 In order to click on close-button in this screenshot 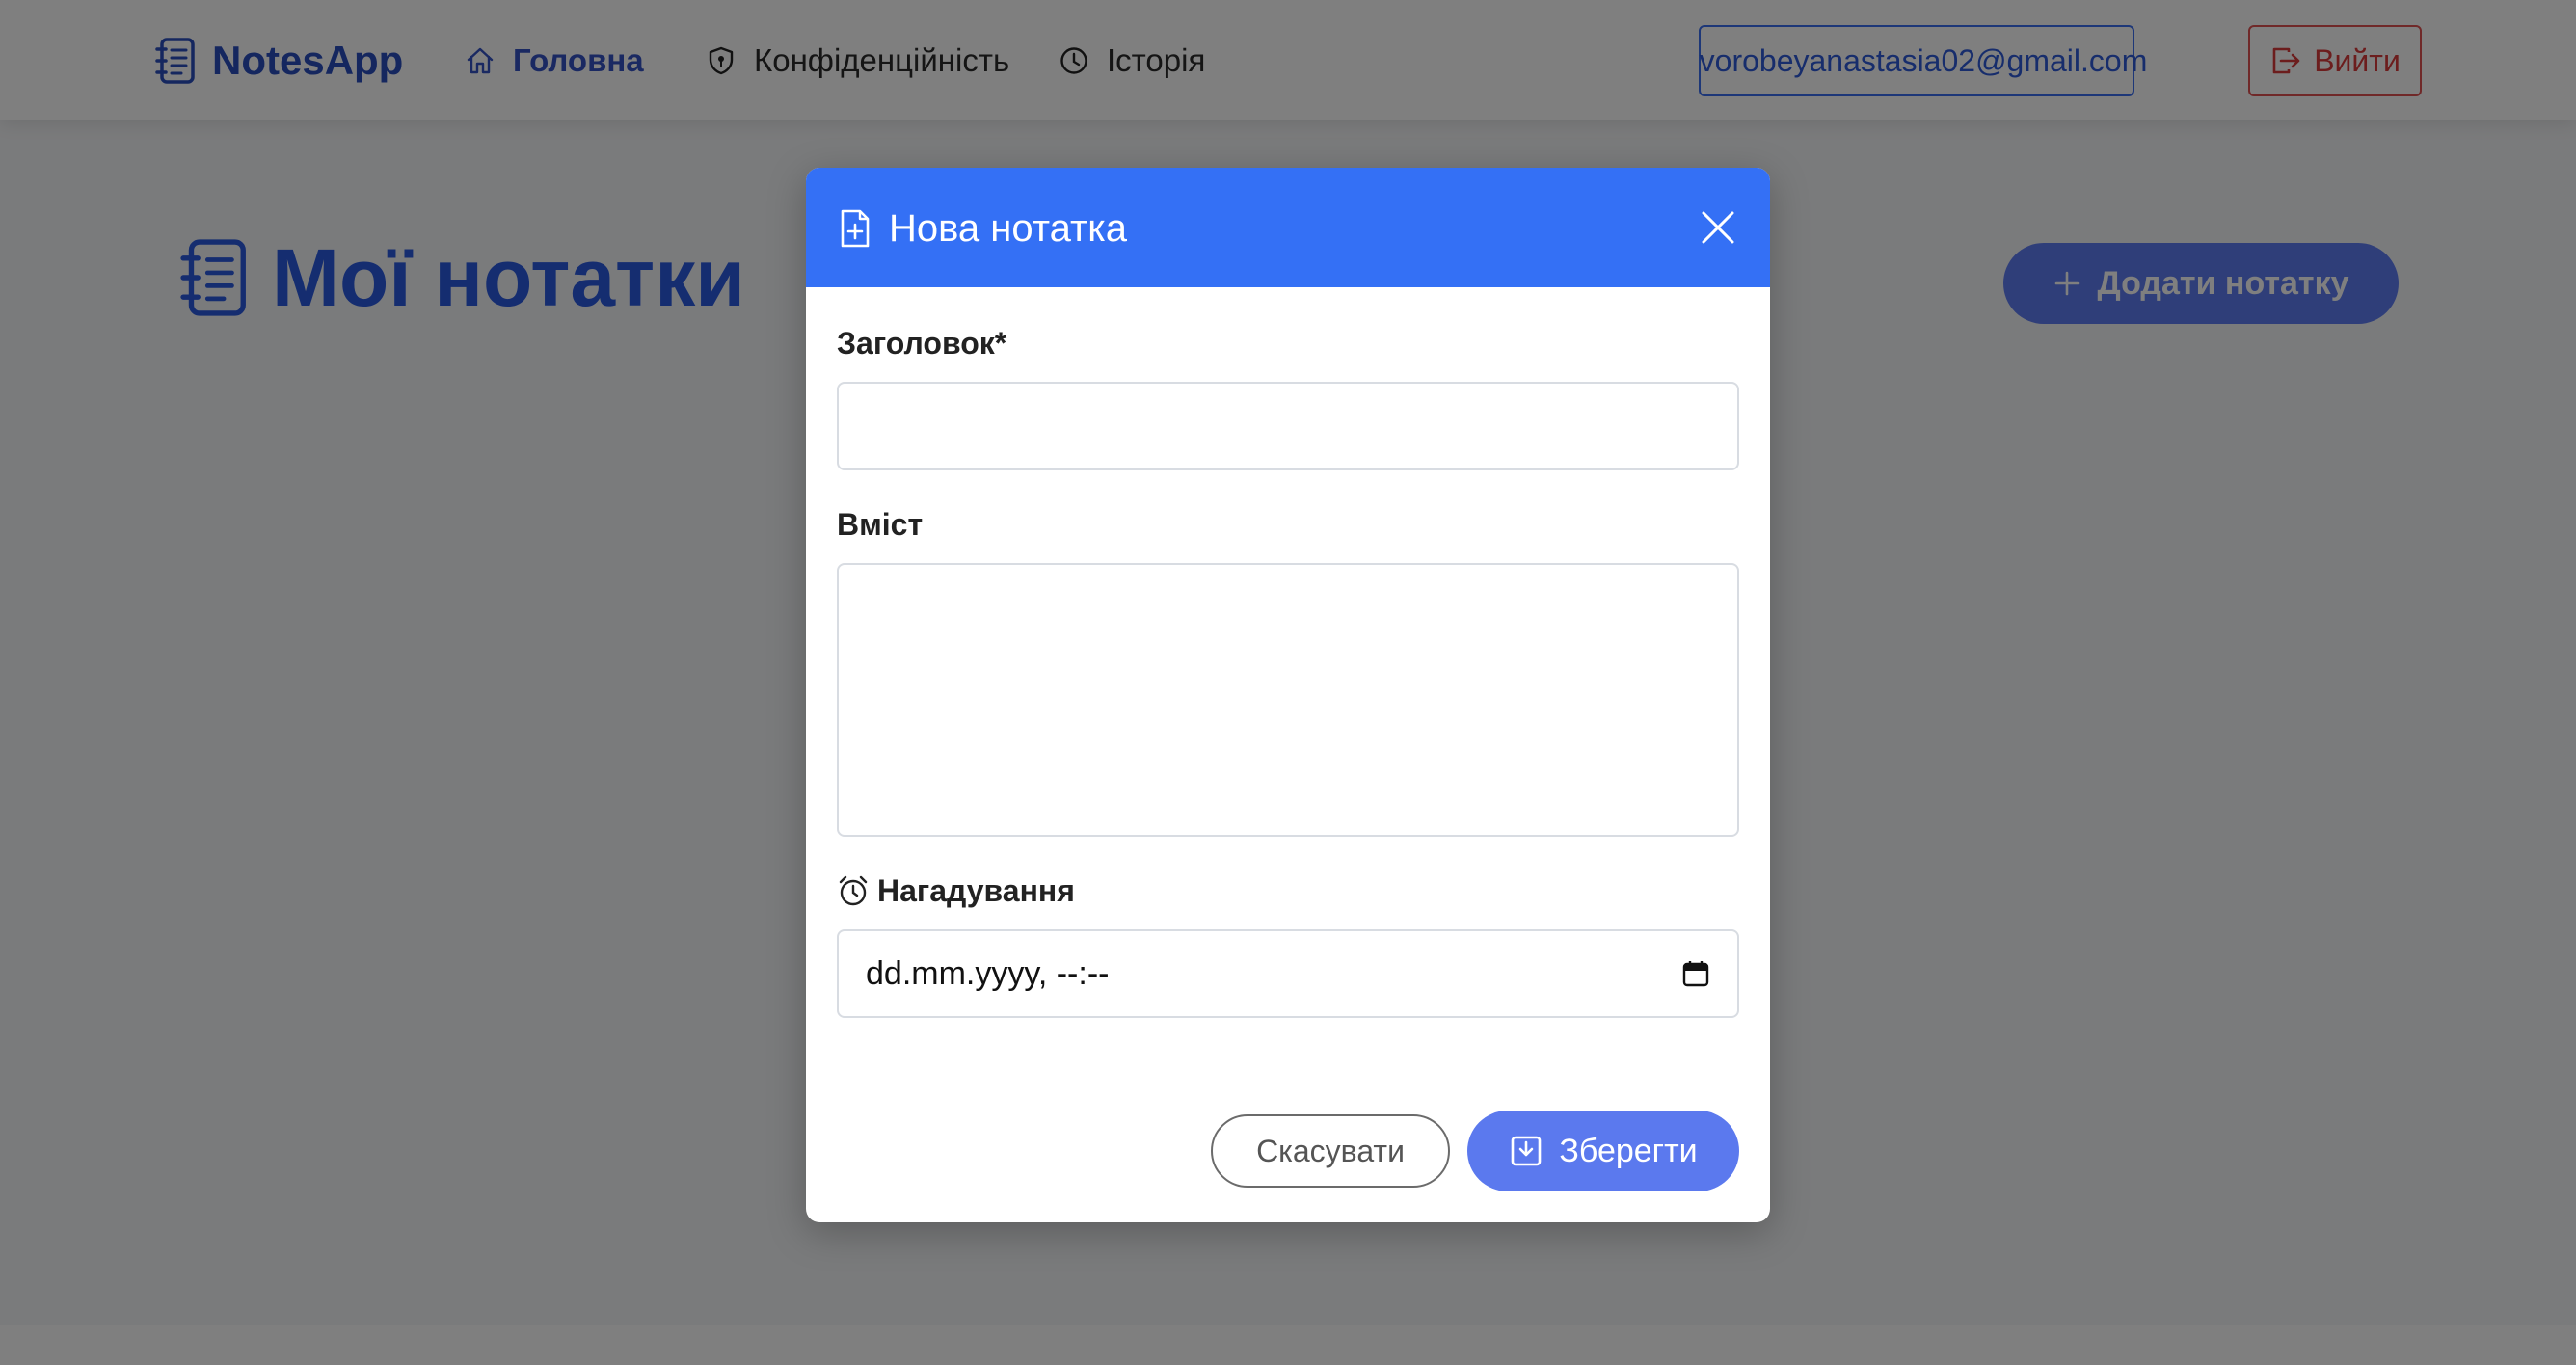, I will do `click(1718, 228)`.